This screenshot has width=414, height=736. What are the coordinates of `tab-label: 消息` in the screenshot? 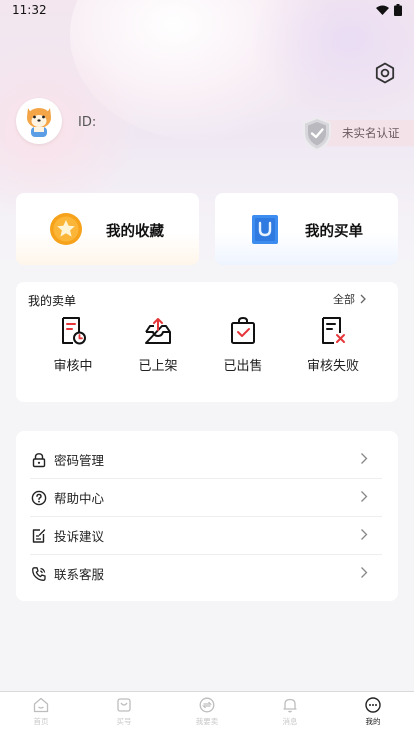 It's located at (290, 721).